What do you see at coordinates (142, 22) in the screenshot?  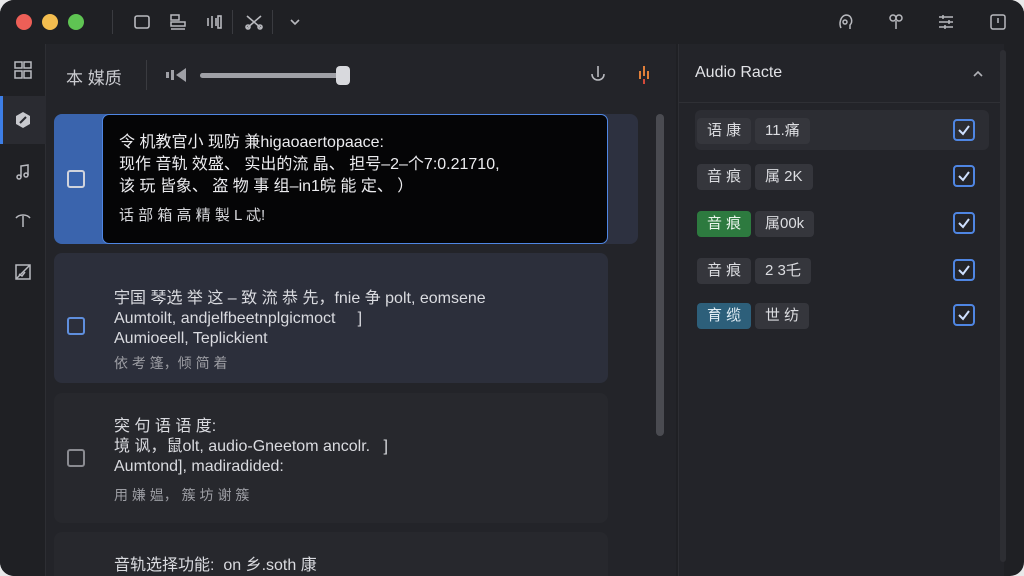 I see `window-icon` at bounding box center [142, 22].